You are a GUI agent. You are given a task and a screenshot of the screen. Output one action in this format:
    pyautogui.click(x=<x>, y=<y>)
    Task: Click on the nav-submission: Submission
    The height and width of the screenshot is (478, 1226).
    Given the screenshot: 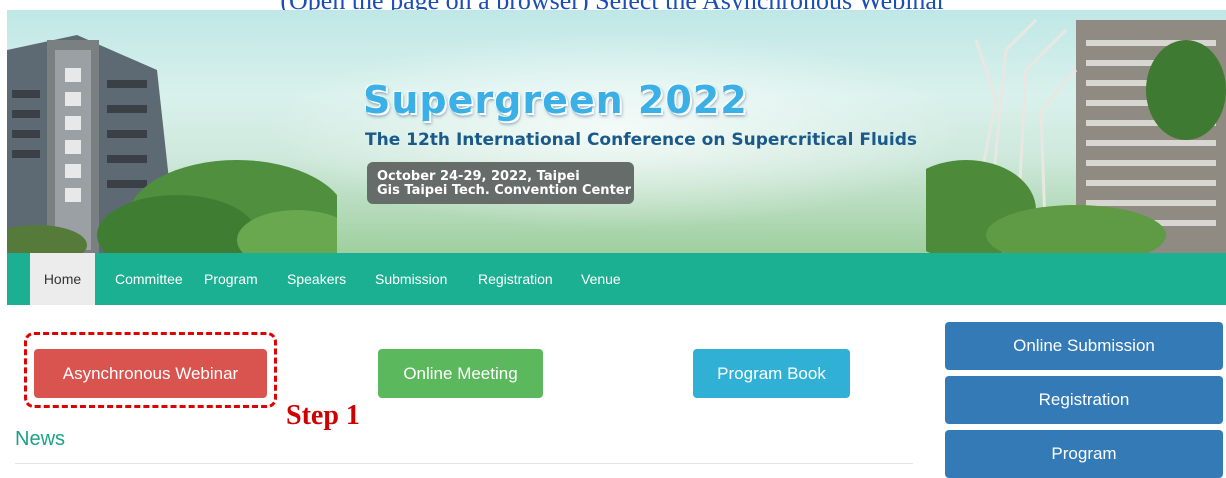 What is the action you would take?
    pyautogui.click(x=411, y=279)
    